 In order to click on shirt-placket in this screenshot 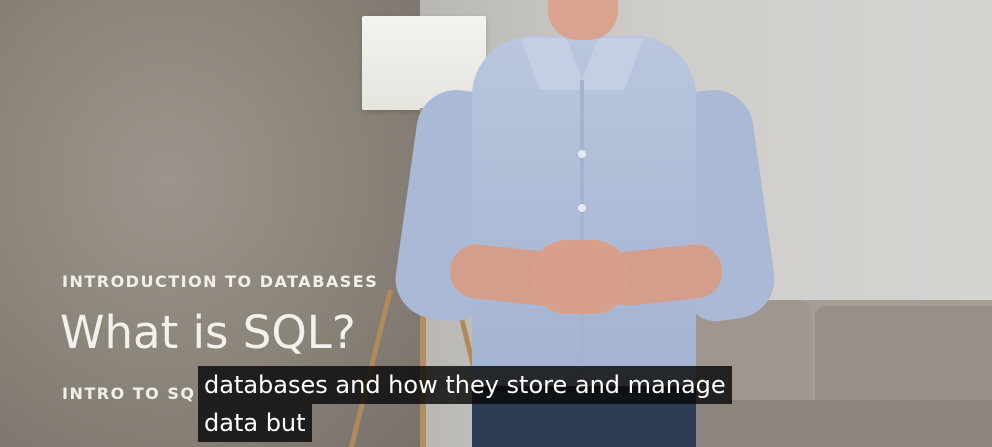, I will do `click(582, 230)`.